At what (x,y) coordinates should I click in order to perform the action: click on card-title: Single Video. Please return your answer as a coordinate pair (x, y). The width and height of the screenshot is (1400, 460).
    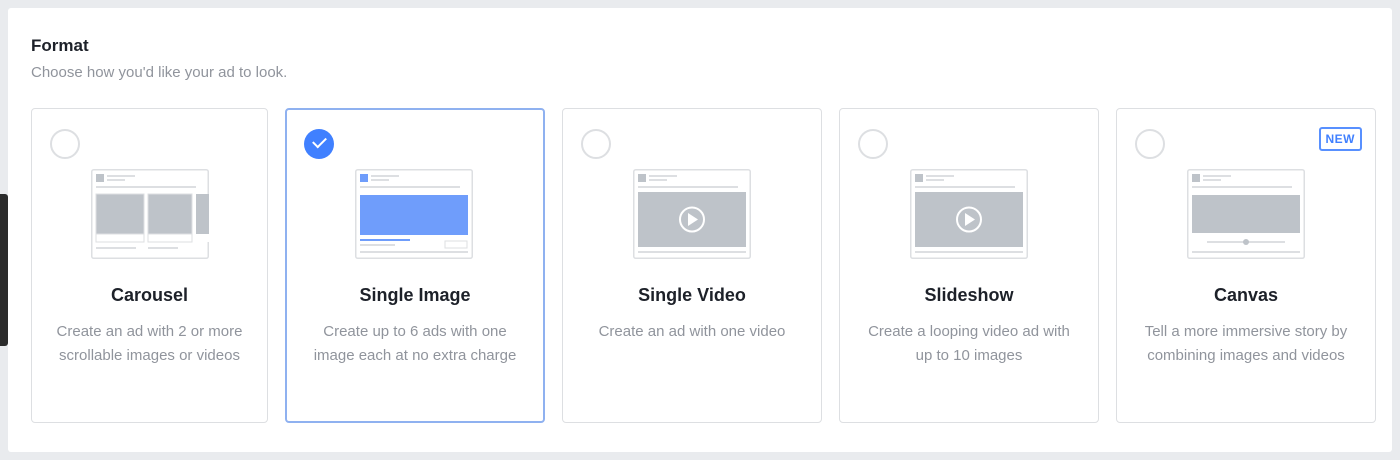
    Looking at the image, I should click on (692, 295).